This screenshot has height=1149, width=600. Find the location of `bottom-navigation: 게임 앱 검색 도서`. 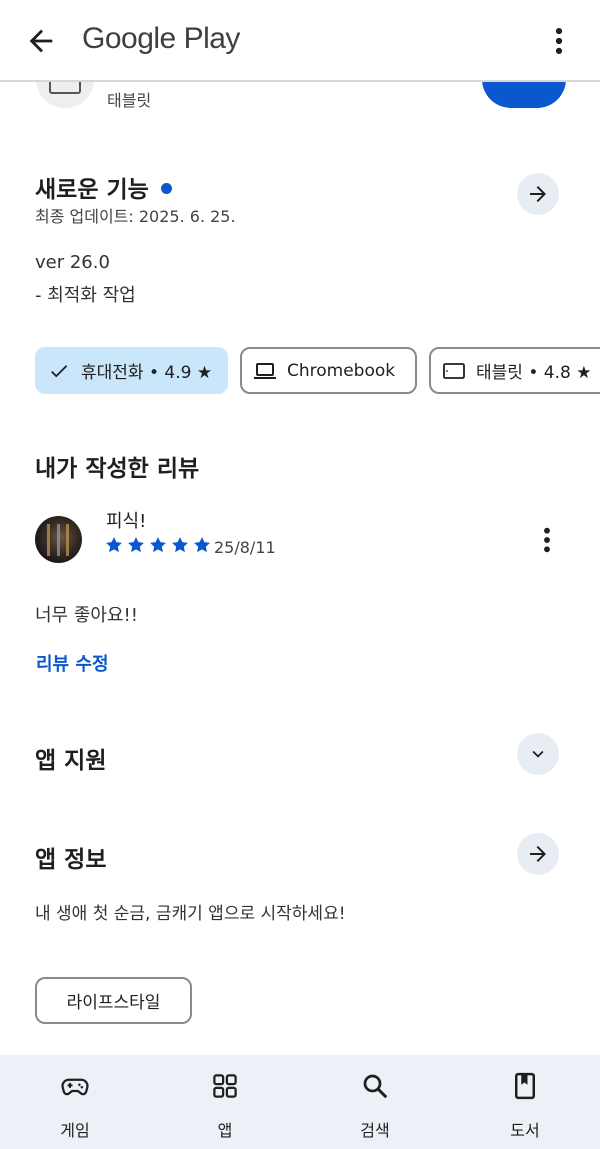

bottom-navigation: 게임 앱 검색 도서 is located at coordinates (300, 1102).